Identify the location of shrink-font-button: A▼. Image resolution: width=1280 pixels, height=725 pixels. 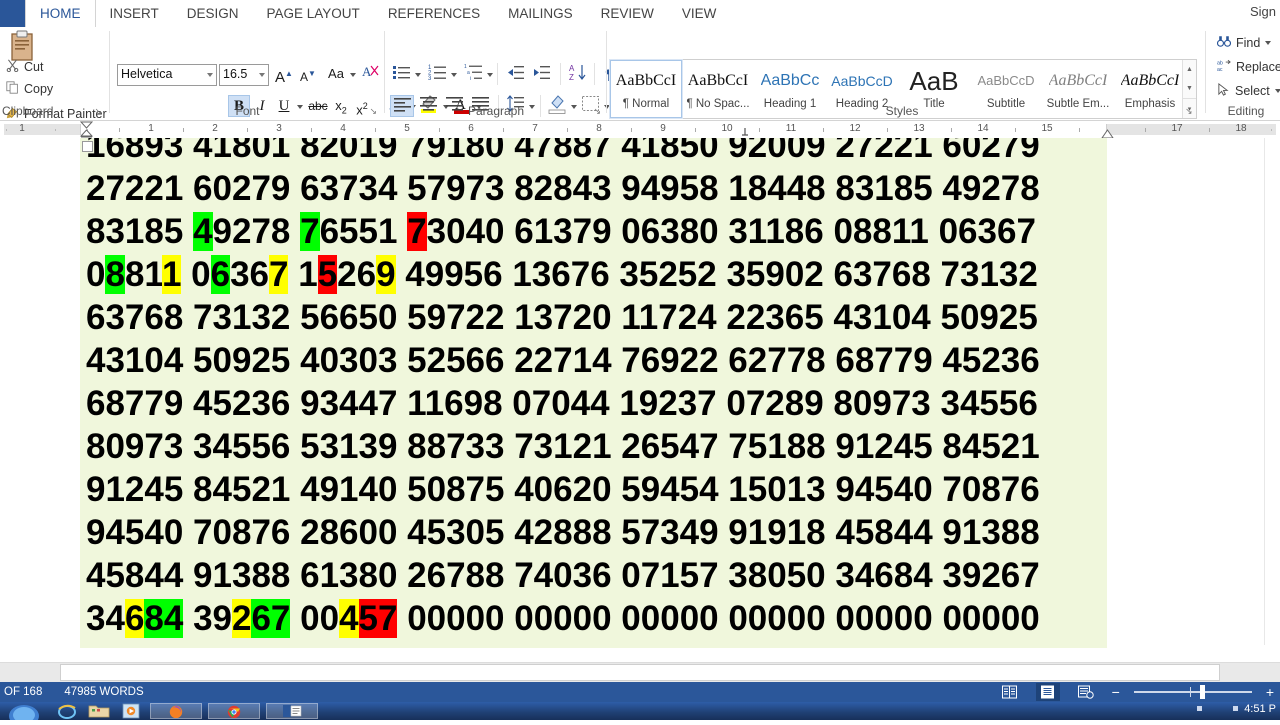
(308, 74).